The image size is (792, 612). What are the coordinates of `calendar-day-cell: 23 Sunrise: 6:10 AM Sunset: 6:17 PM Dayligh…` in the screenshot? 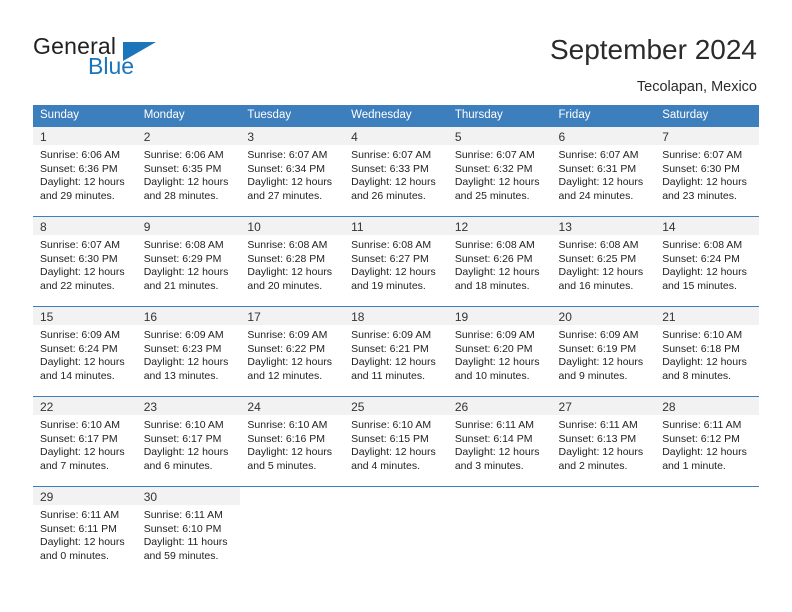 It's located at (188, 441).